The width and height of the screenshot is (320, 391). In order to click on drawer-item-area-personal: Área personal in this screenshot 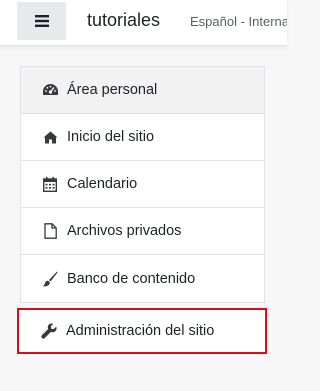, I will do `click(142, 90)`.